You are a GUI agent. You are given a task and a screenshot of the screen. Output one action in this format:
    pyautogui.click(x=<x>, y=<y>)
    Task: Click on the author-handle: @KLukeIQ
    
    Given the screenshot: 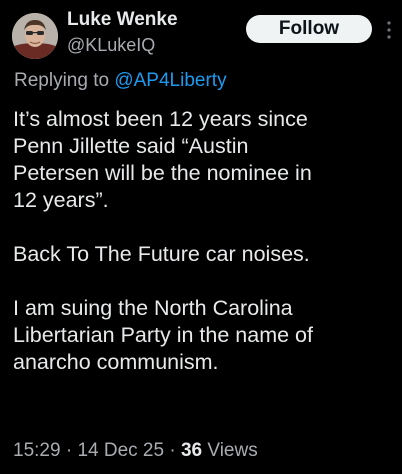 What is the action you would take?
    pyautogui.click(x=111, y=45)
    